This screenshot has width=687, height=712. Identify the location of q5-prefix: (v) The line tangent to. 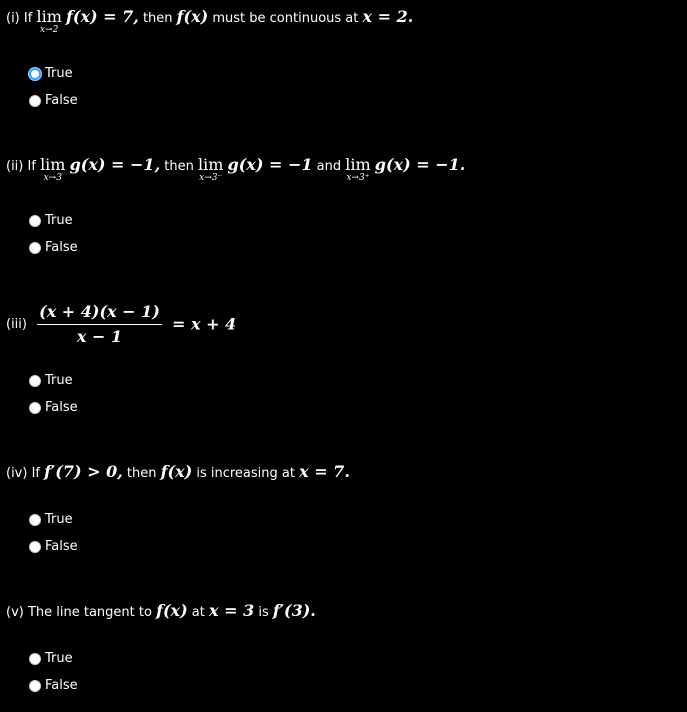
(79, 612).